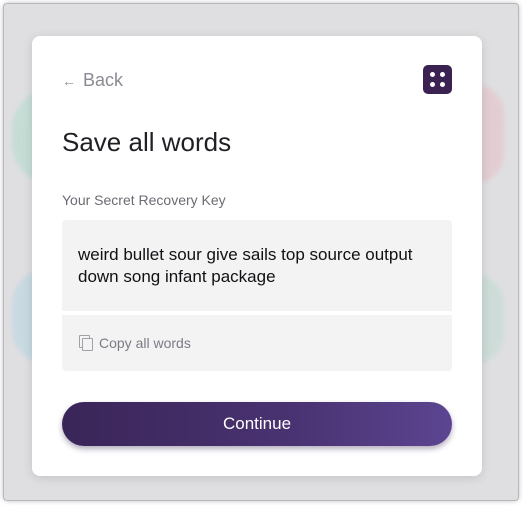  I want to click on continue-button: Continue, so click(257, 424).